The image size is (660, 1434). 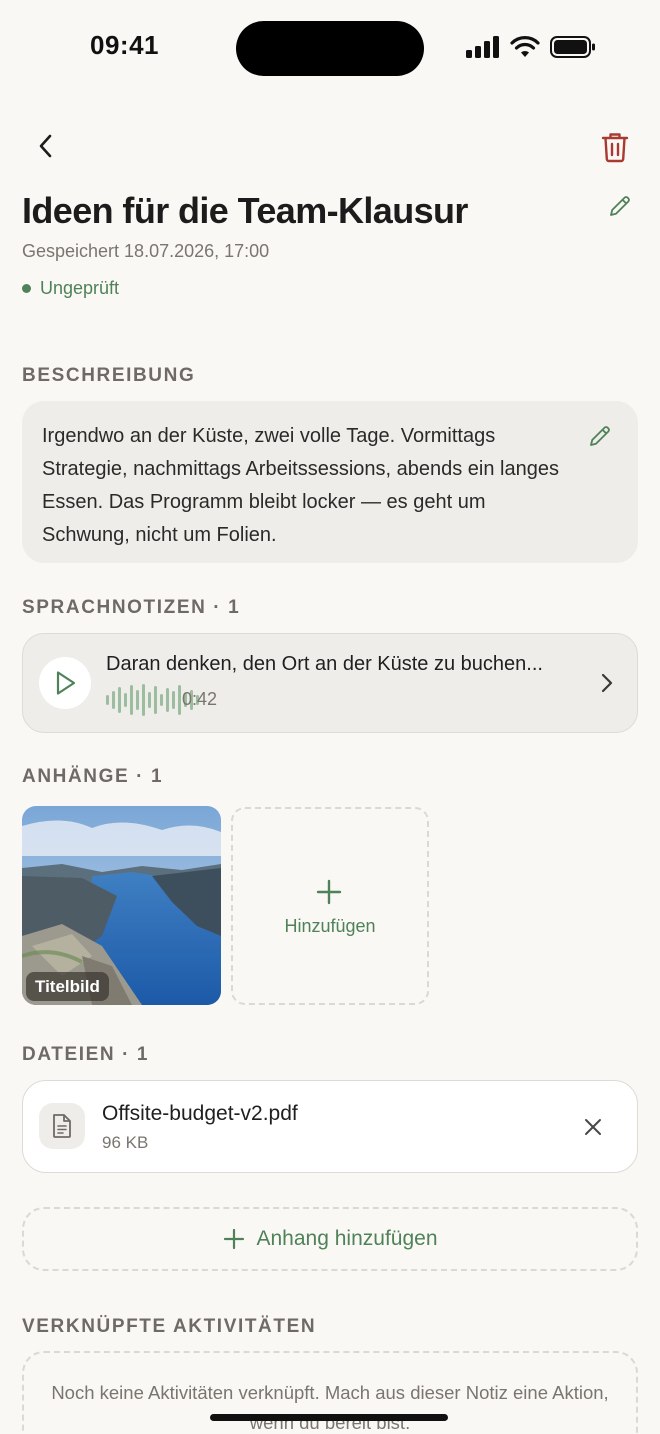 I want to click on delete-button, so click(x=615, y=147).